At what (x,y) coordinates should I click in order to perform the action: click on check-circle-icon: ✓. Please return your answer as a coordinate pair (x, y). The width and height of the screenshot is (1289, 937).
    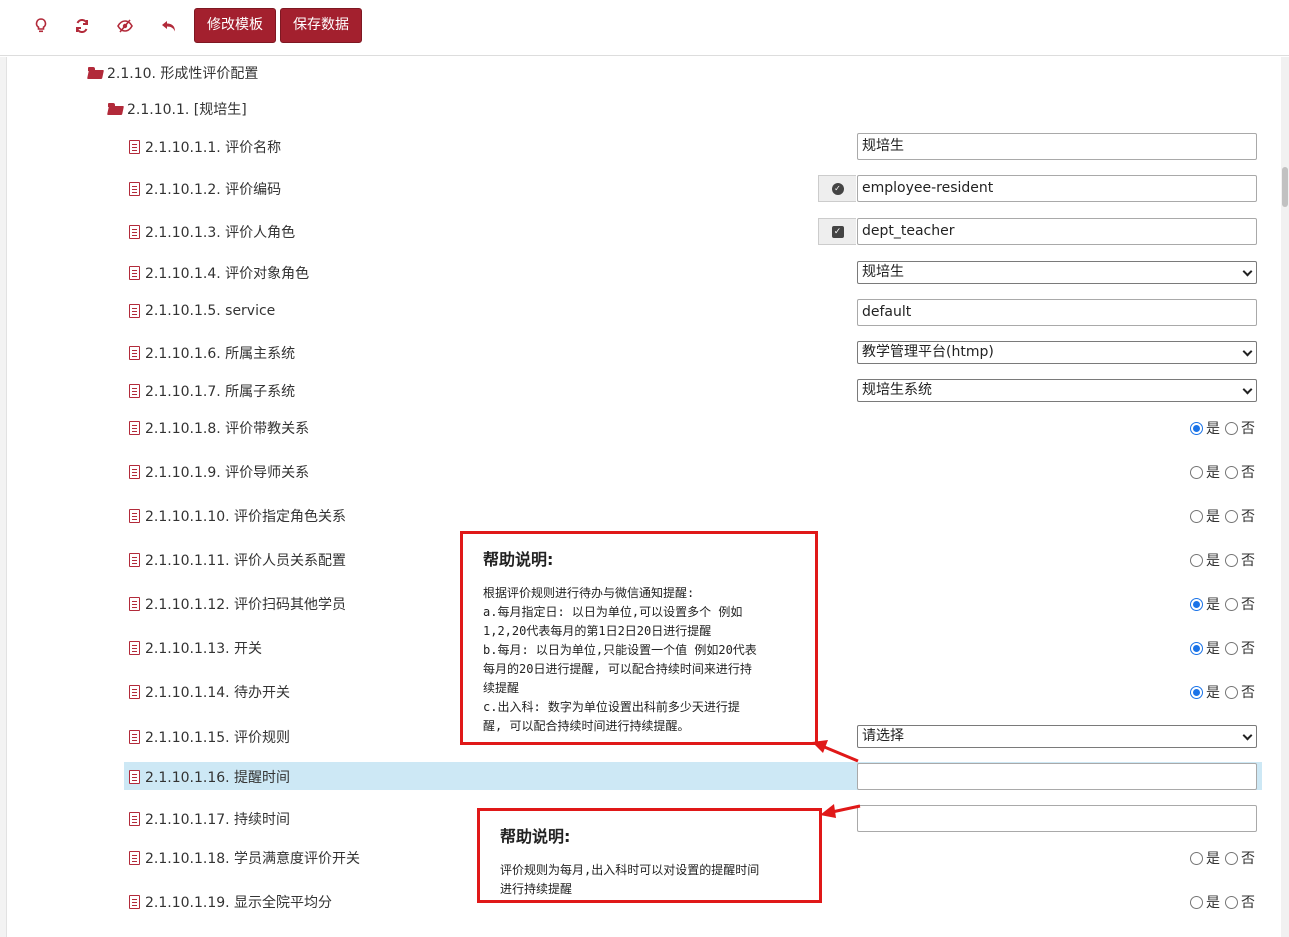
    Looking at the image, I should click on (837, 188).